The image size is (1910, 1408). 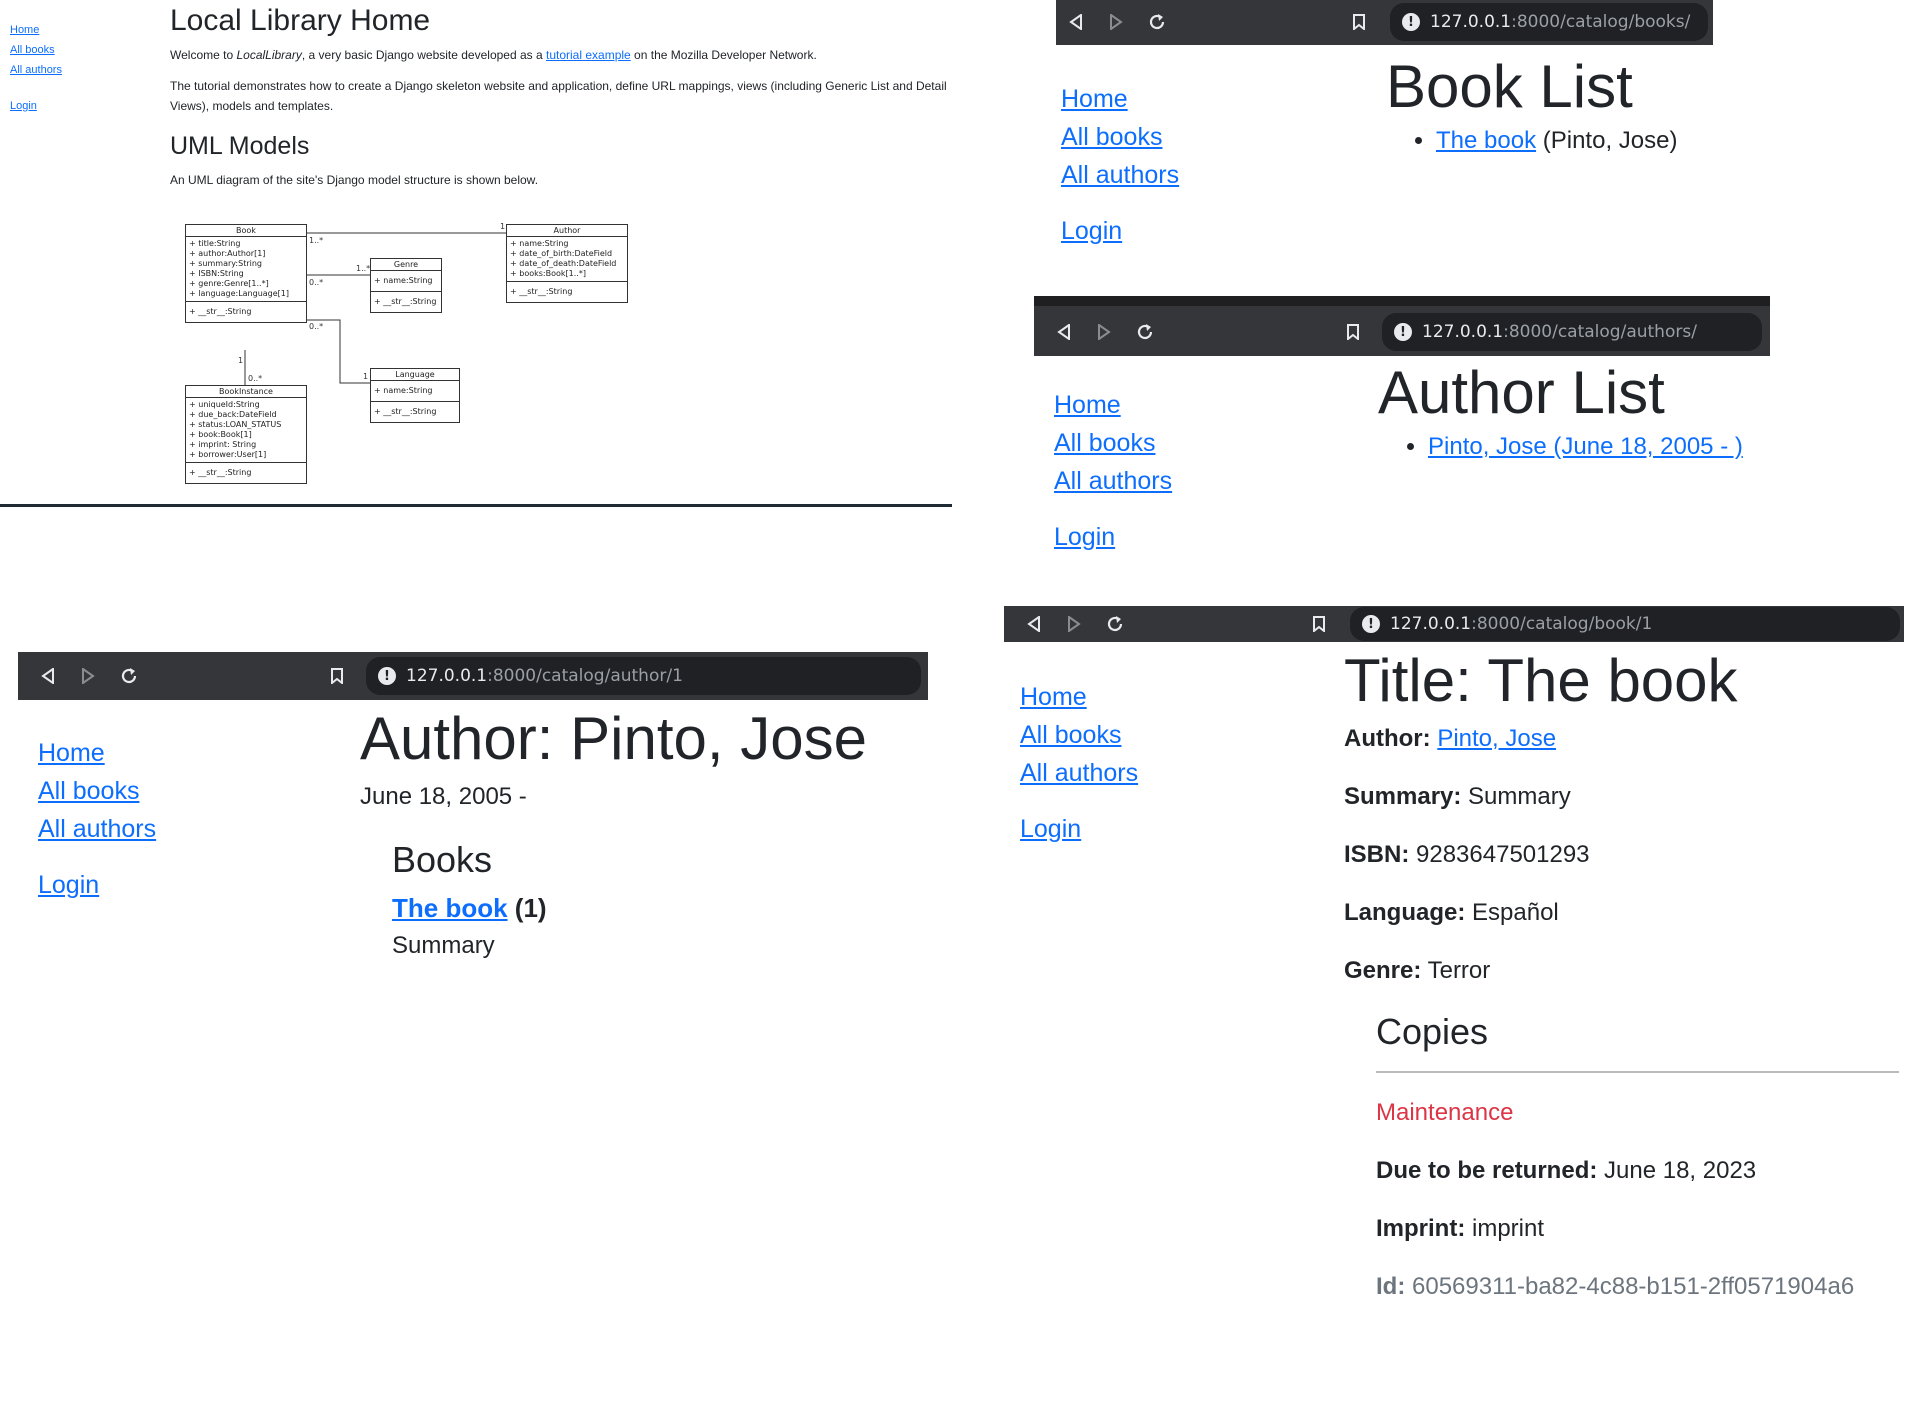 What do you see at coordinates (224, 404) in the screenshot?
I see `uml-attr: + uniqueId:String` at bounding box center [224, 404].